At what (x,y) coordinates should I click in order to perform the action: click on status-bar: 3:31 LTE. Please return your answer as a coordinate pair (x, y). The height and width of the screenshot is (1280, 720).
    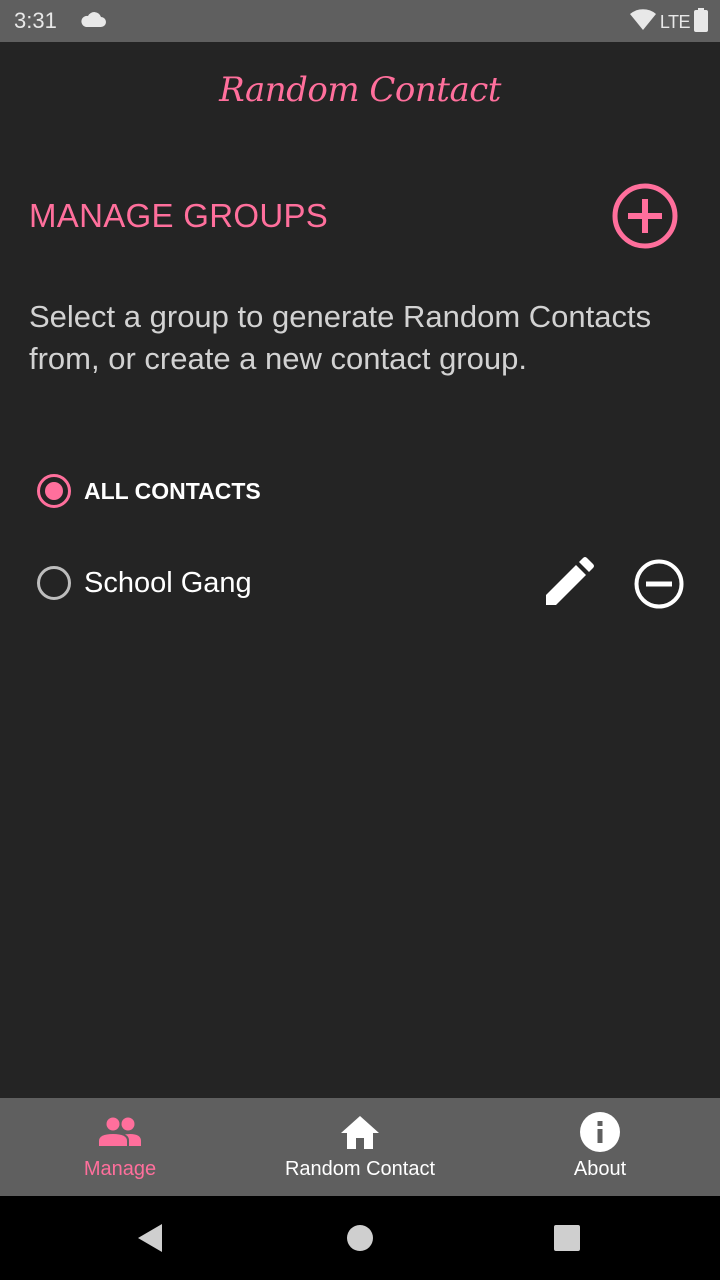
    Looking at the image, I should click on (360, 21).